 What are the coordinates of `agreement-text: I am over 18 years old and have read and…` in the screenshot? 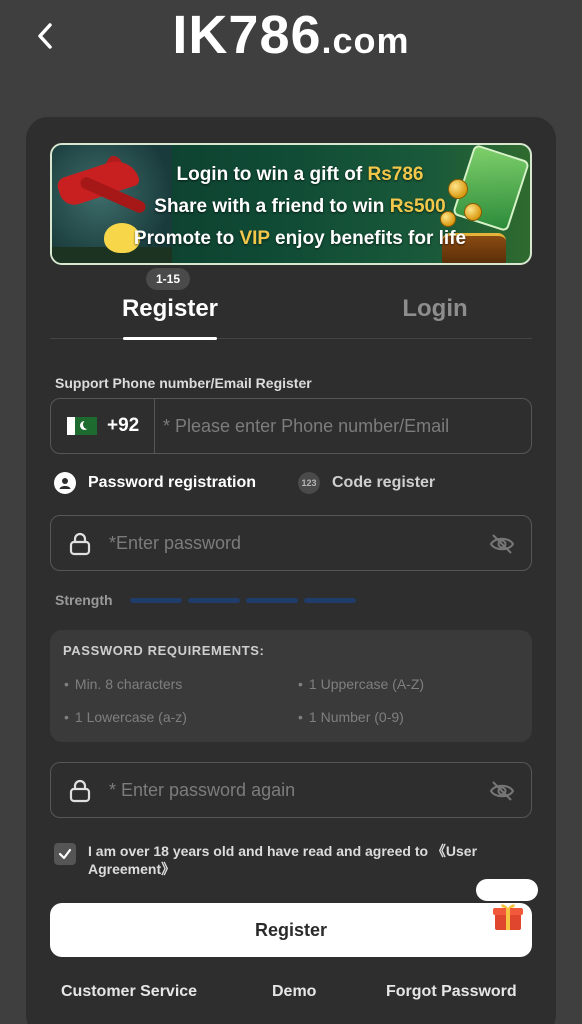 It's located at (308, 860).